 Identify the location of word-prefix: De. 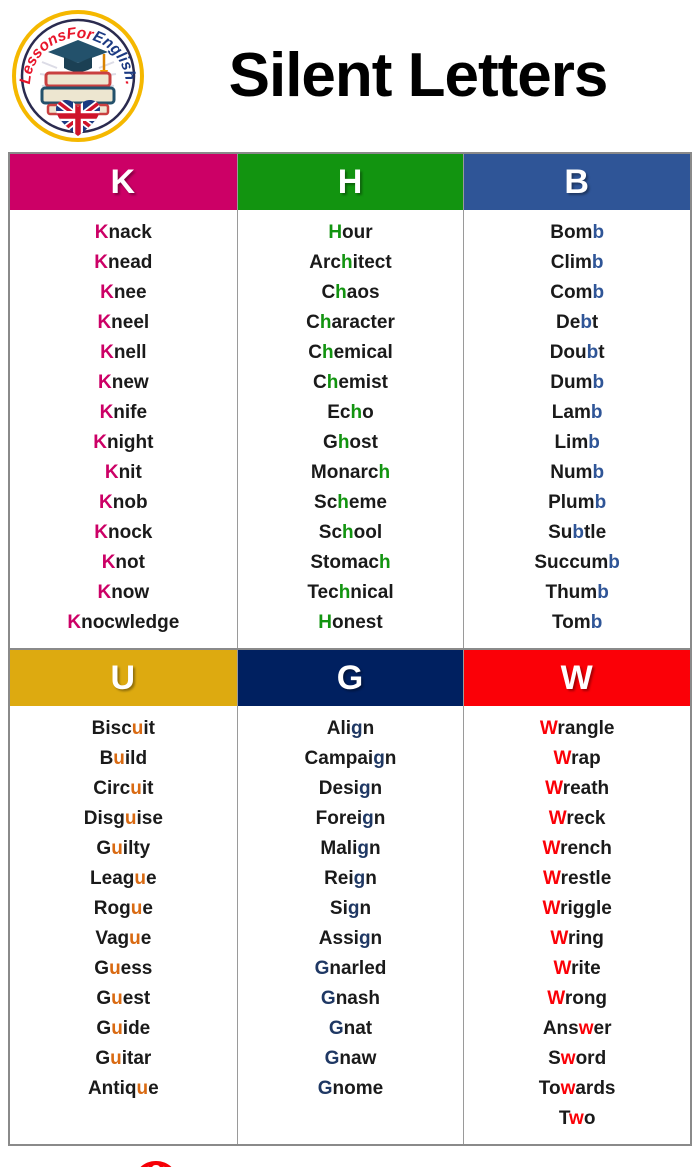
(568, 322).